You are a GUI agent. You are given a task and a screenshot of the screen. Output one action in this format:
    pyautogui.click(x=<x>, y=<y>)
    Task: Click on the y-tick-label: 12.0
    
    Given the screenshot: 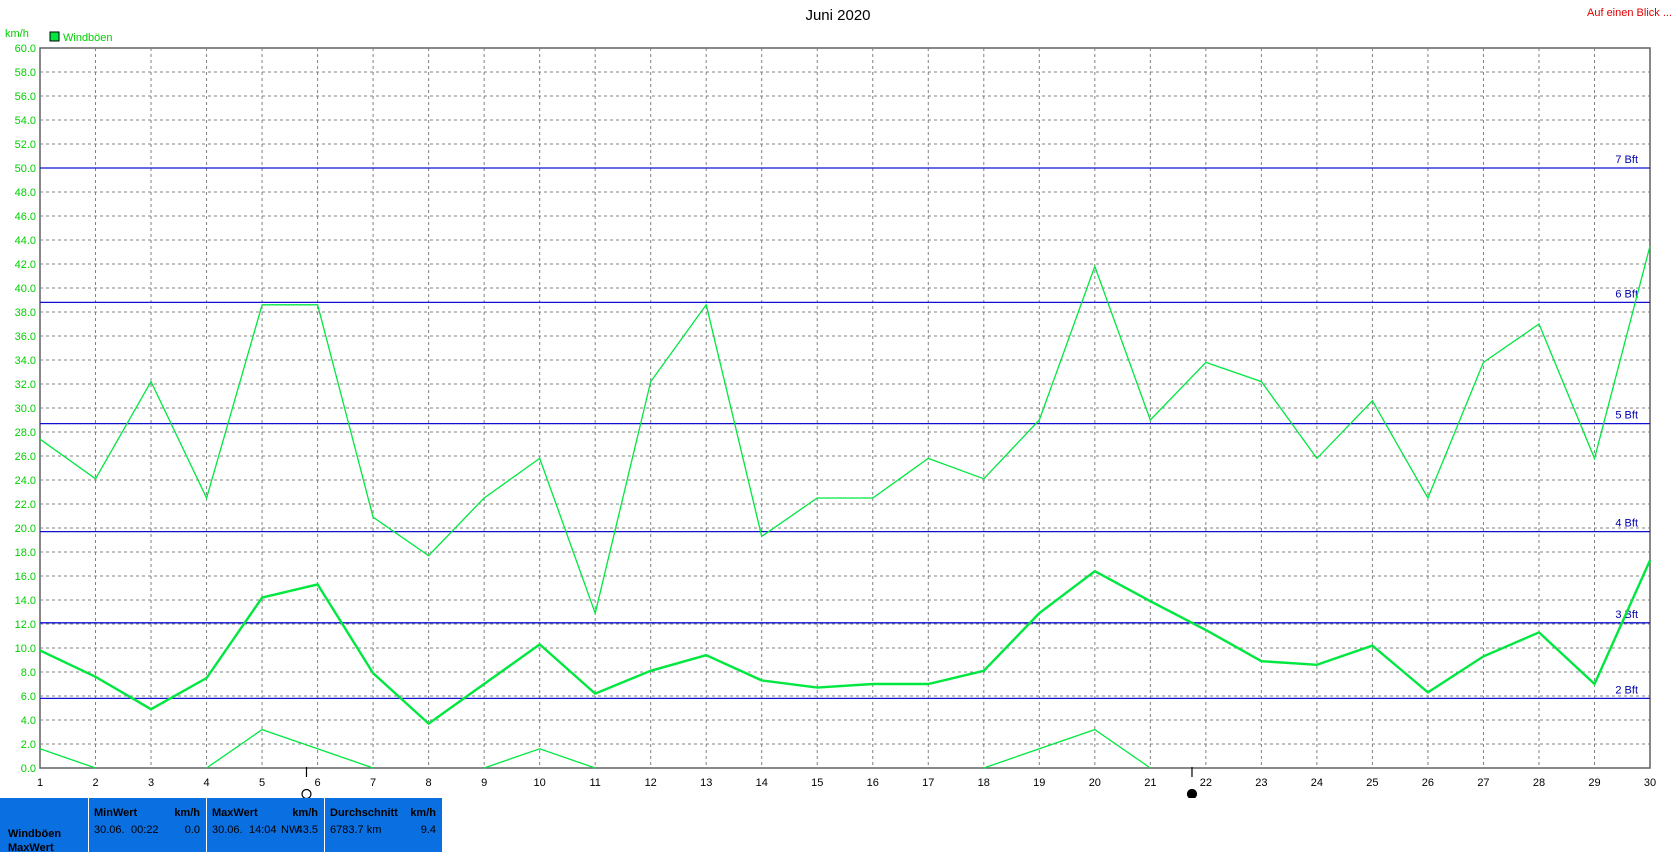 What is the action you would take?
    pyautogui.click(x=25, y=625)
    